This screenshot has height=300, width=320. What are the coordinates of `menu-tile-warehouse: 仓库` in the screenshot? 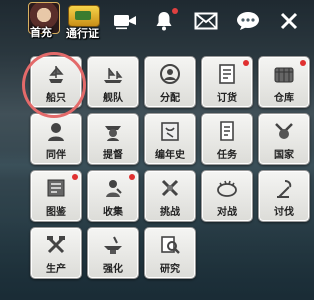 It's located at (284, 82).